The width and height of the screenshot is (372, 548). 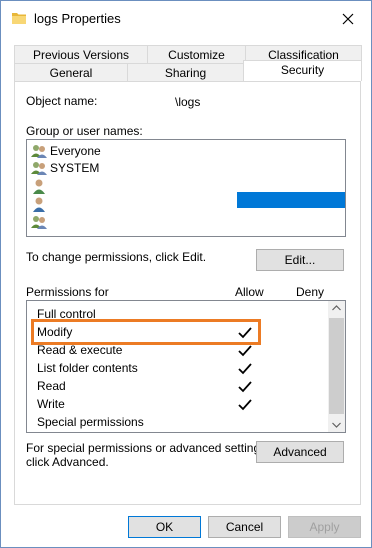 What do you see at coordinates (291, 200) in the screenshot?
I see `selection-highlight` at bounding box center [291, 200].